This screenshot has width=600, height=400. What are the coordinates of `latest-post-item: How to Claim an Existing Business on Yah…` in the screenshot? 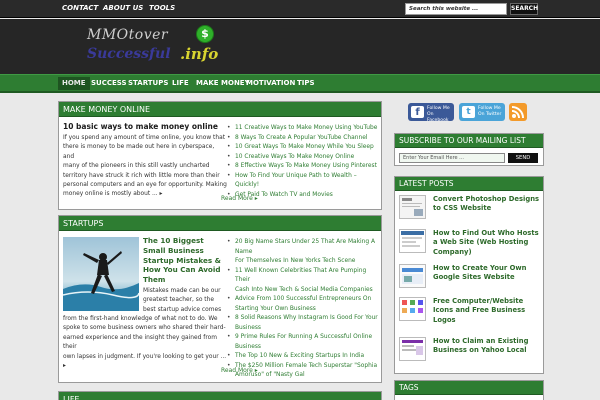 It's located at (470, 353).